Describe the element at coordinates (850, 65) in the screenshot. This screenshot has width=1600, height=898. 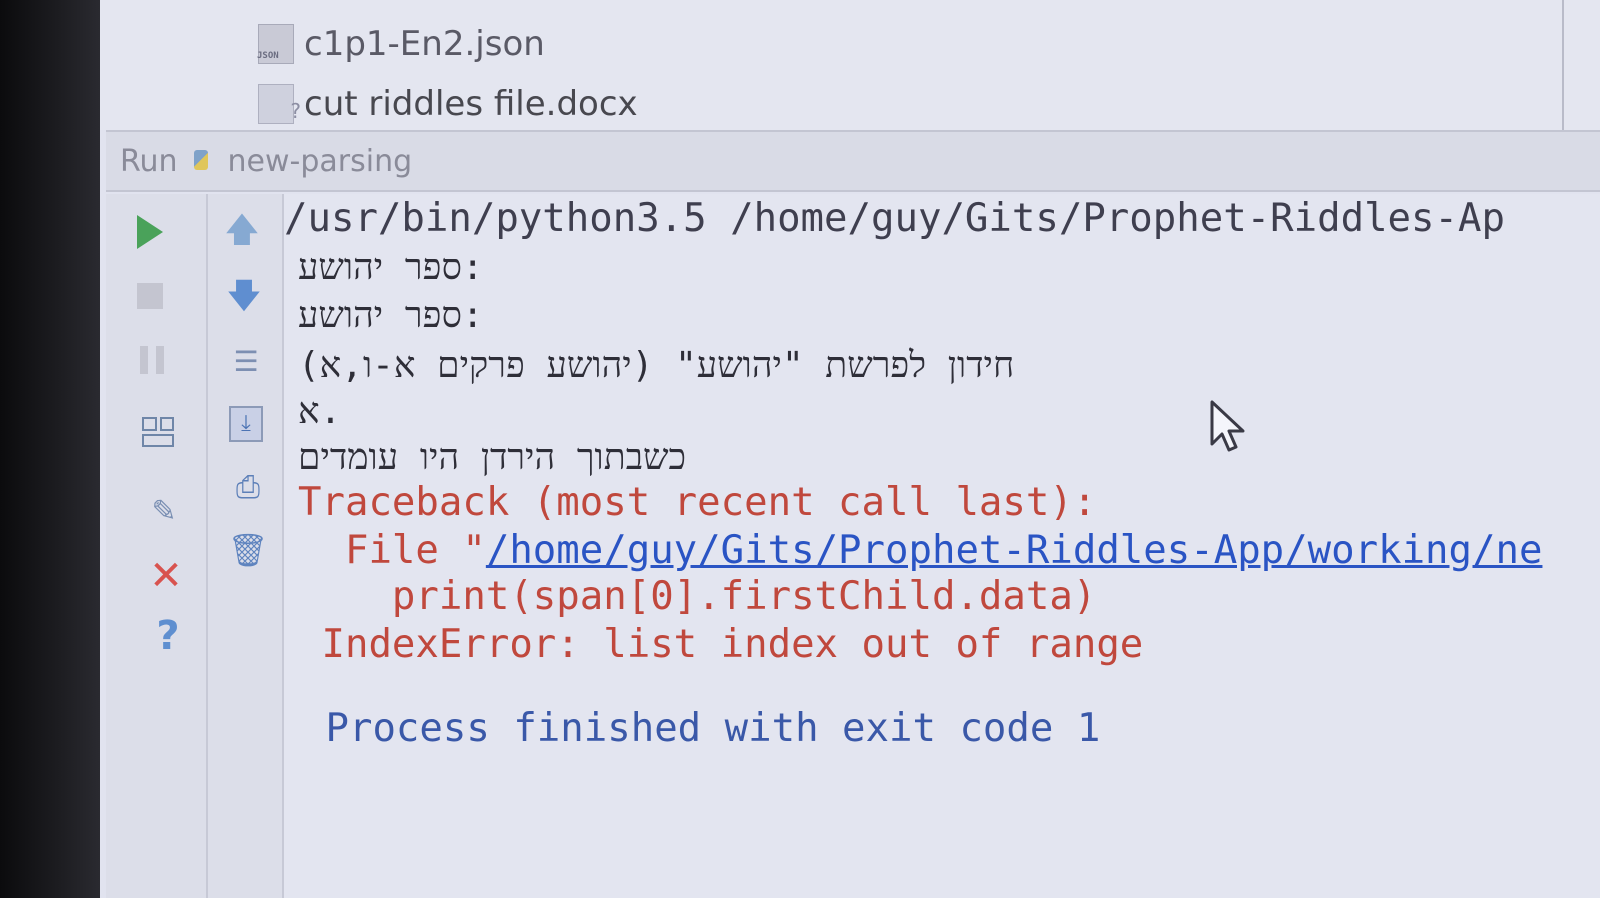
I see `project-file-list: c1p1-En2.json cut riddles file.docx` at that location.